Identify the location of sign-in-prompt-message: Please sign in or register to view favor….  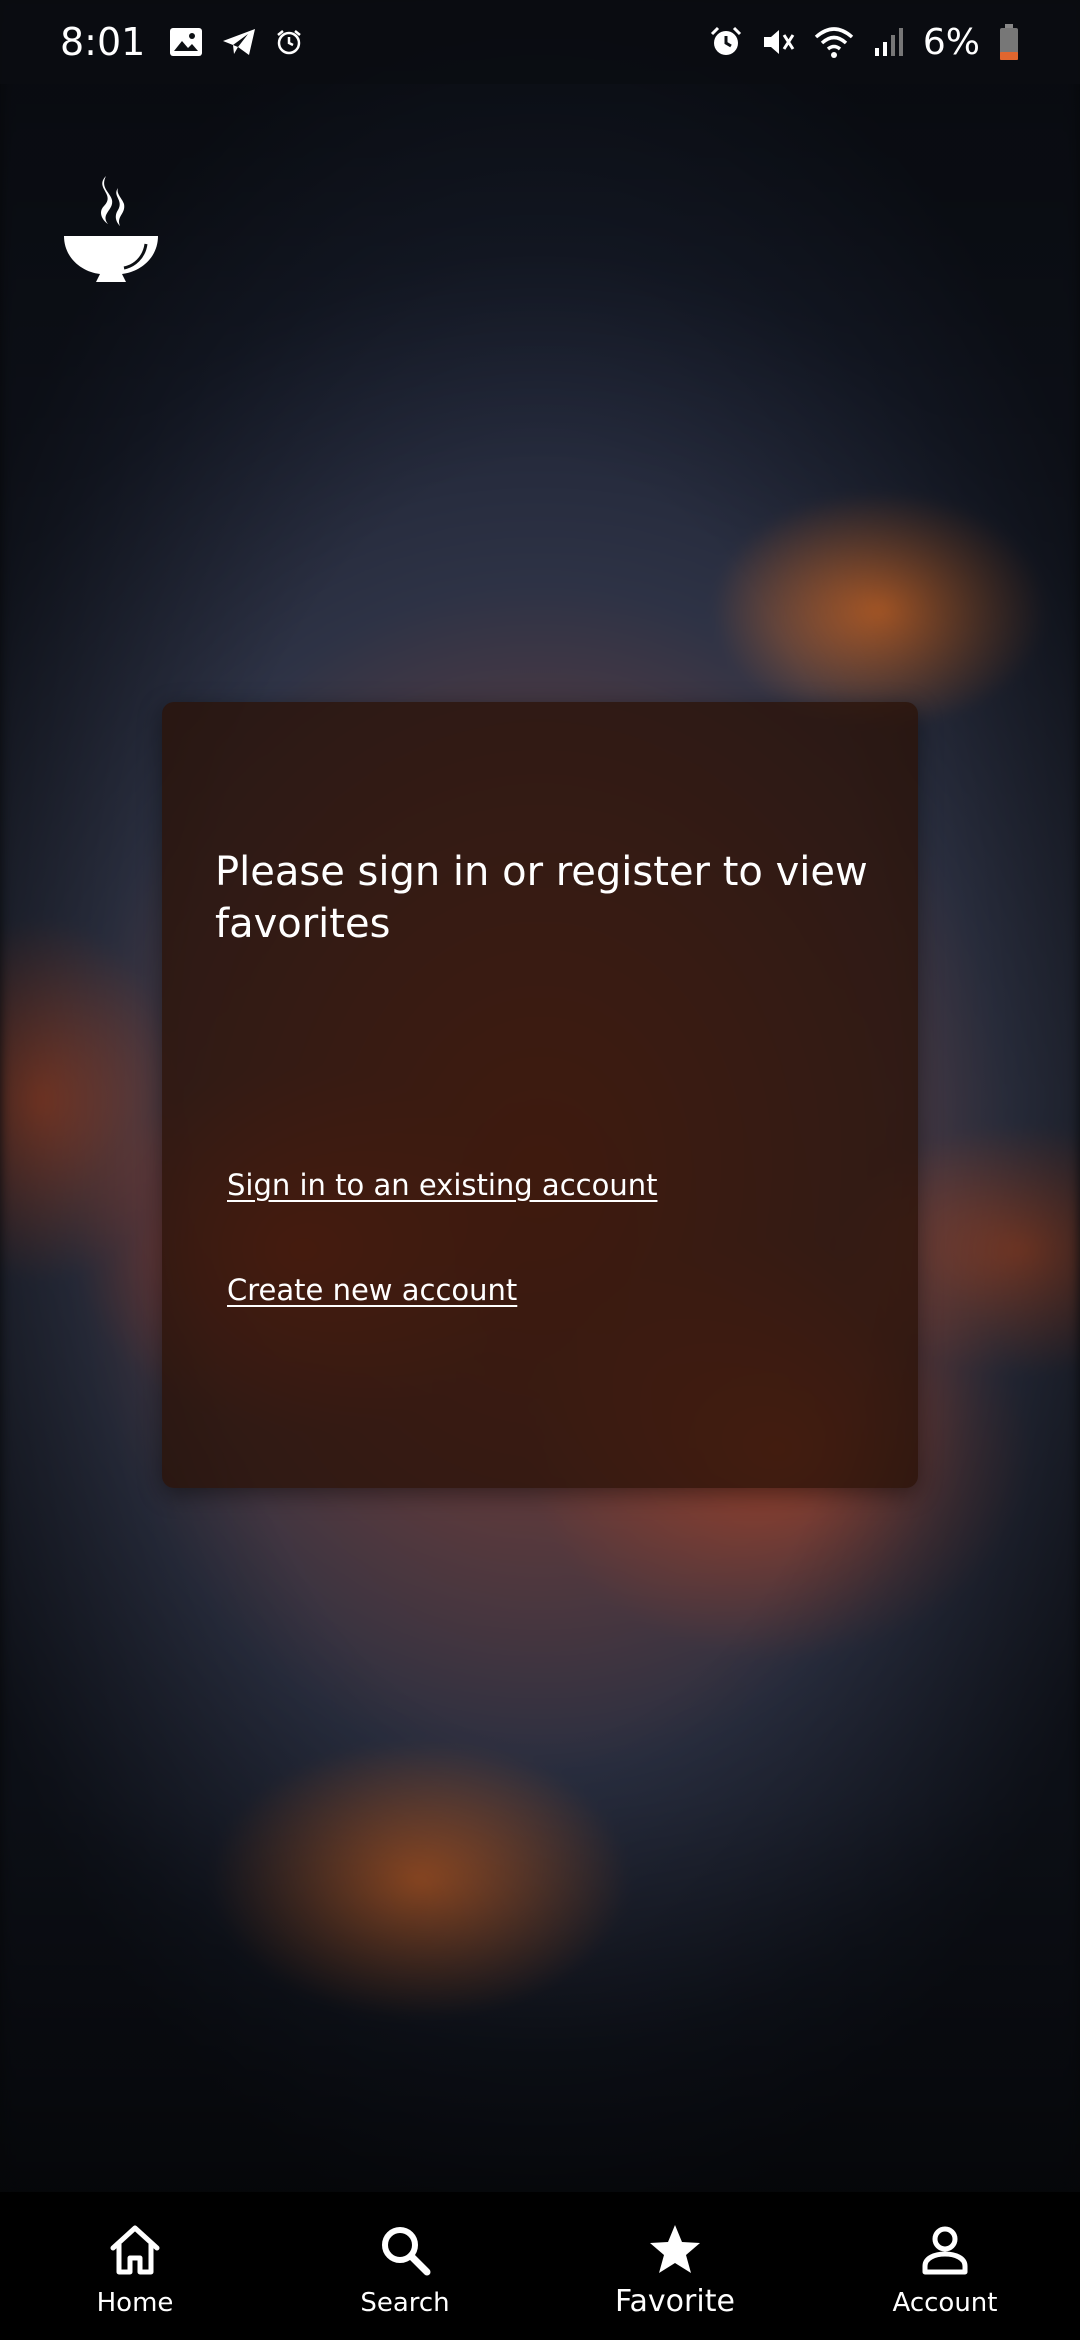
(541, 898).